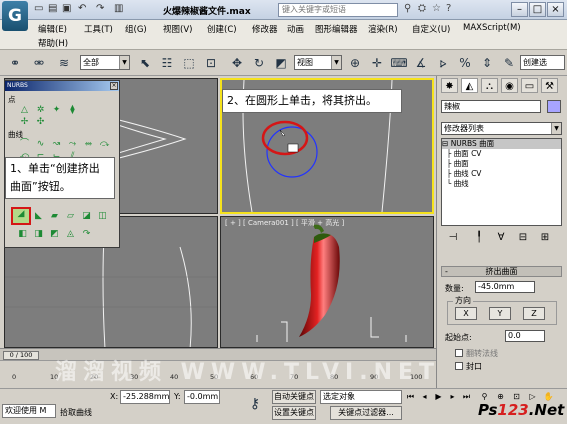 The width and height of the screenshot is (567, 424). I want to click on y-coord-field: -0.0mm, so click(202, 397).